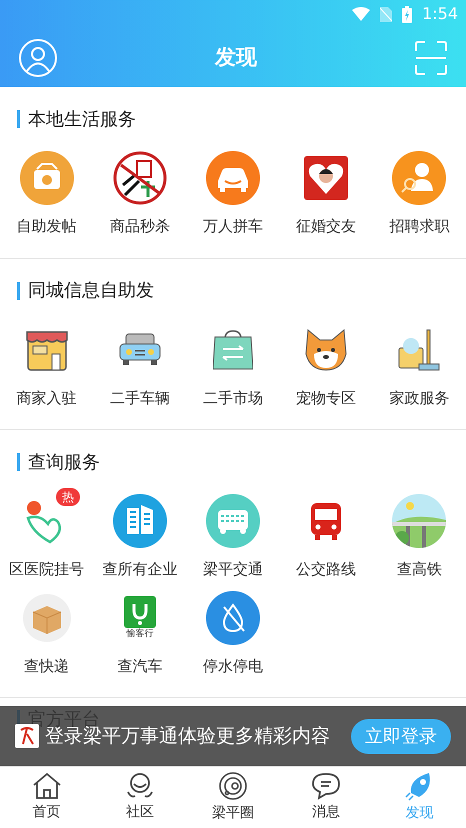 The height and width of the screenshot is (828, 466). I want to click on service-item: 招聘求职, so click(419, 193).